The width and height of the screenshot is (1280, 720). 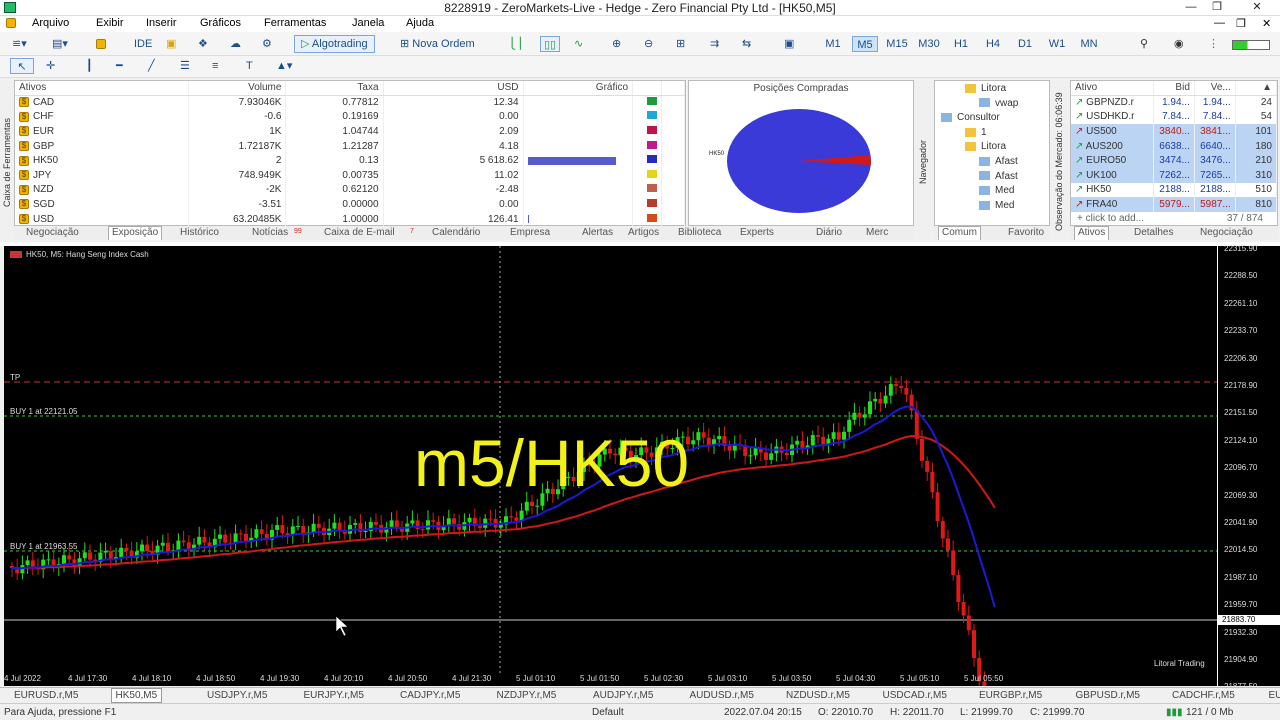 I want to click on market-watch-row: ↗ AUS200 6638... 6640... 180, so click(x=1174, y=146).